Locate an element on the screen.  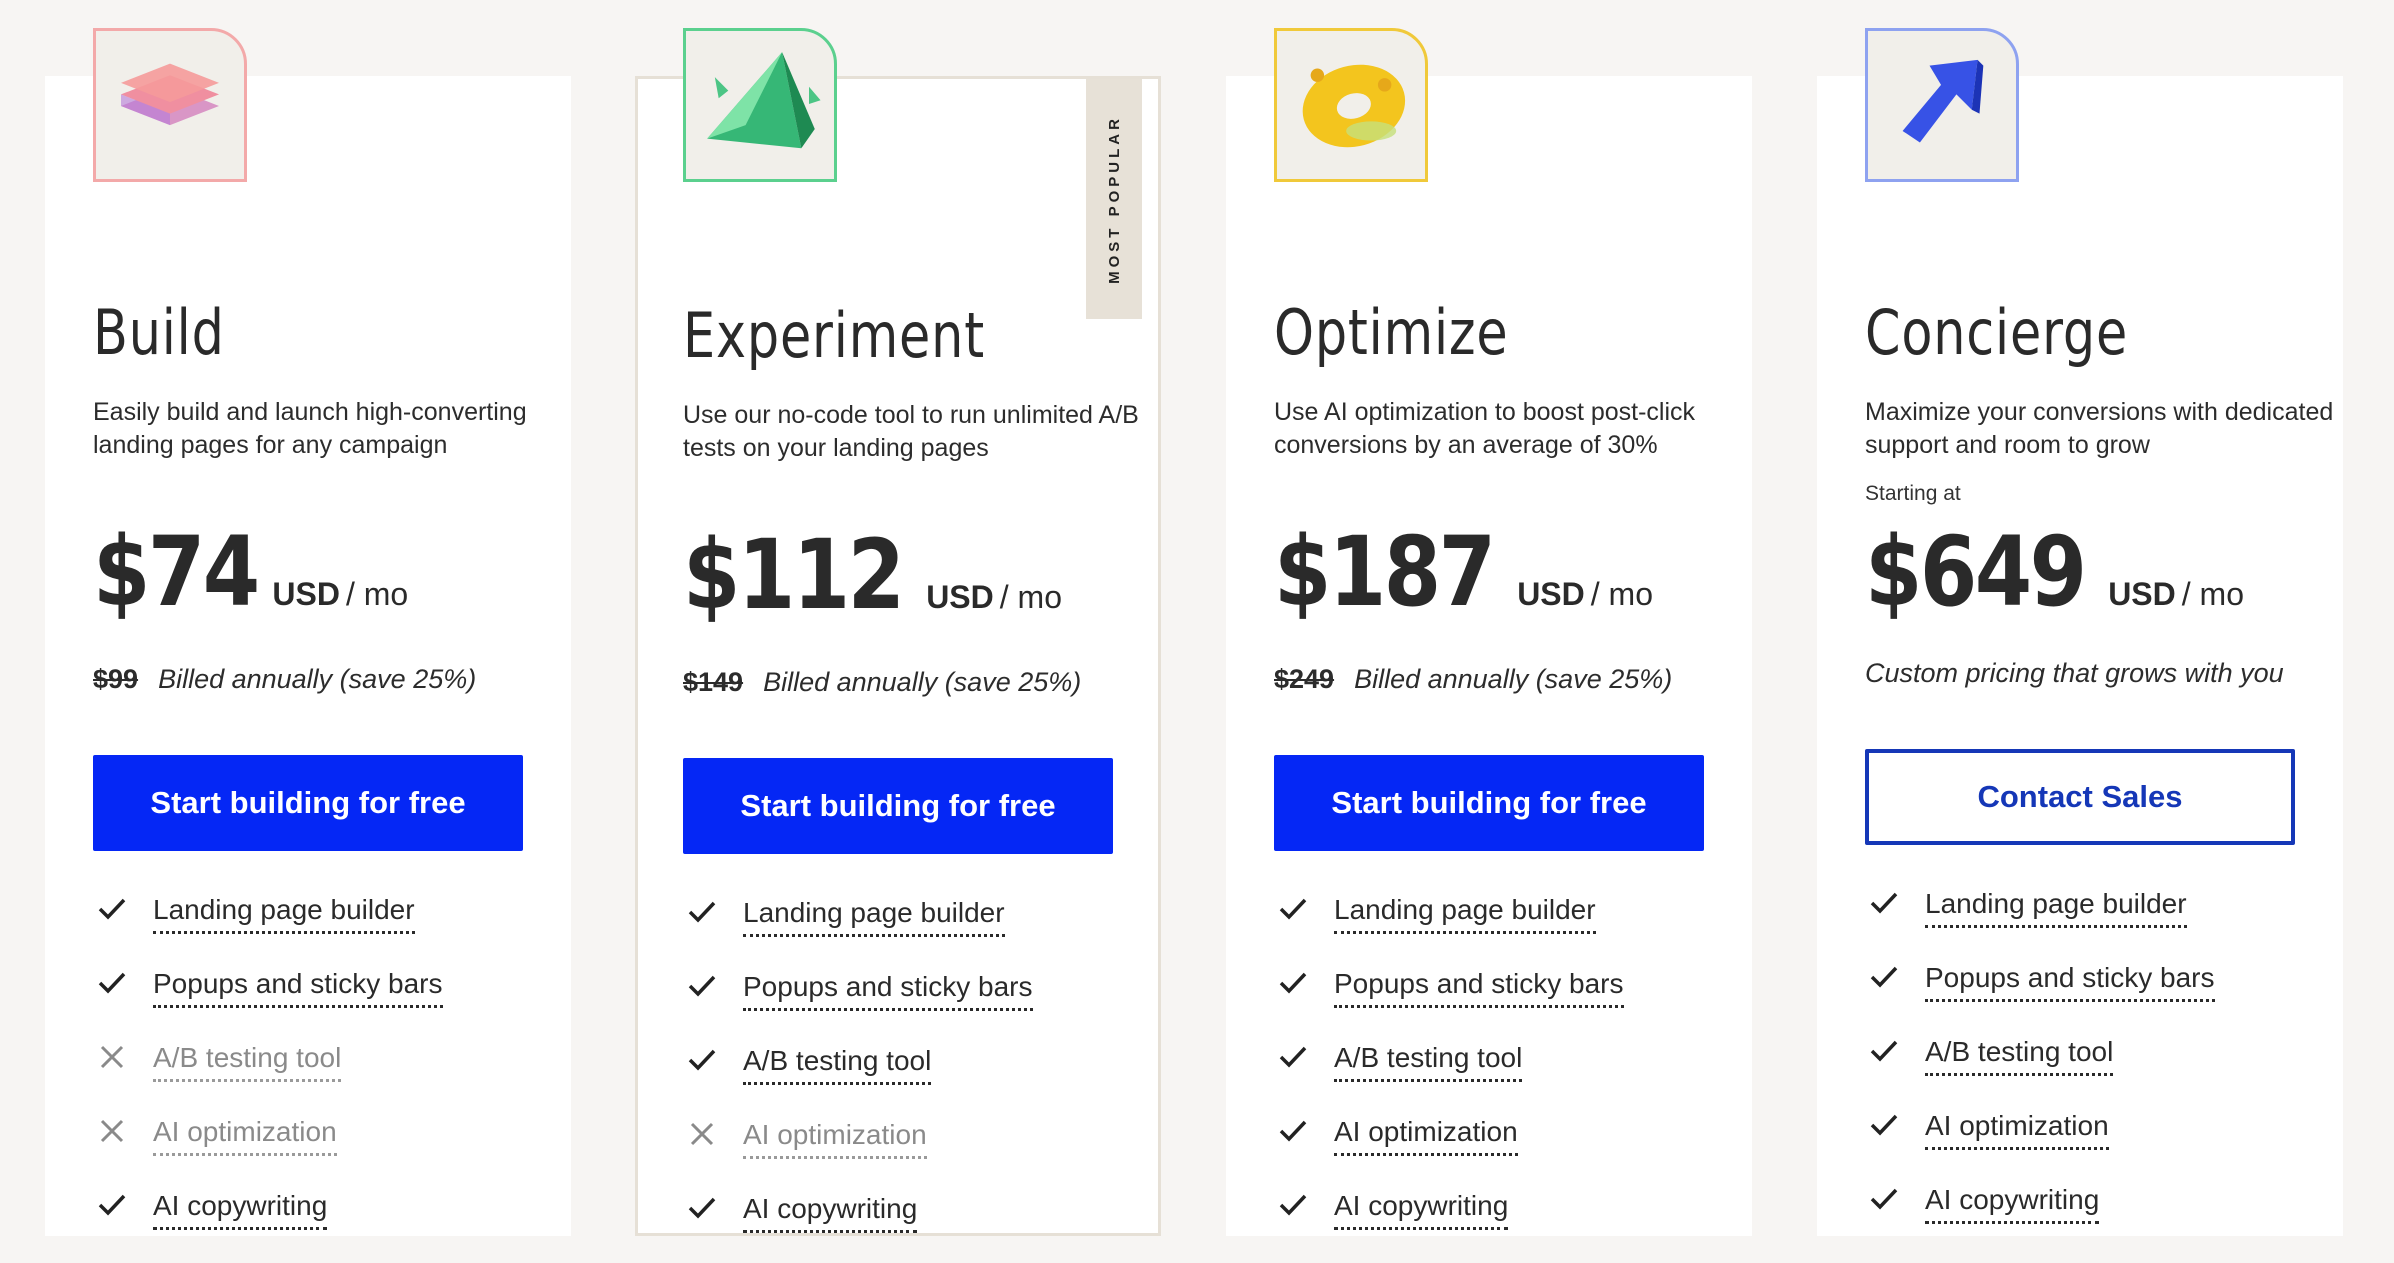
price: $187 USD / mo is located at coordinates (1463, 572).